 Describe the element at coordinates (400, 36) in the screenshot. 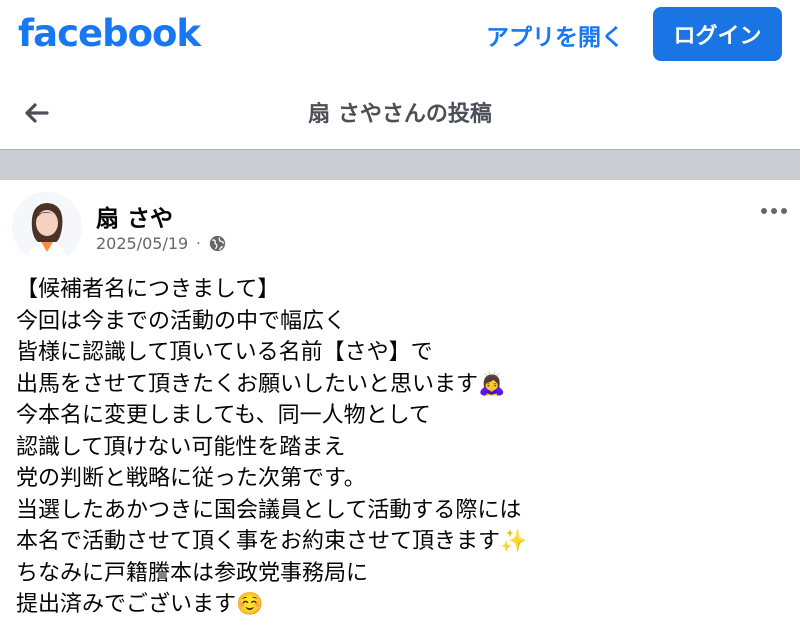

I see `top-bar: facebook アプリを開く ログイン` at that location.